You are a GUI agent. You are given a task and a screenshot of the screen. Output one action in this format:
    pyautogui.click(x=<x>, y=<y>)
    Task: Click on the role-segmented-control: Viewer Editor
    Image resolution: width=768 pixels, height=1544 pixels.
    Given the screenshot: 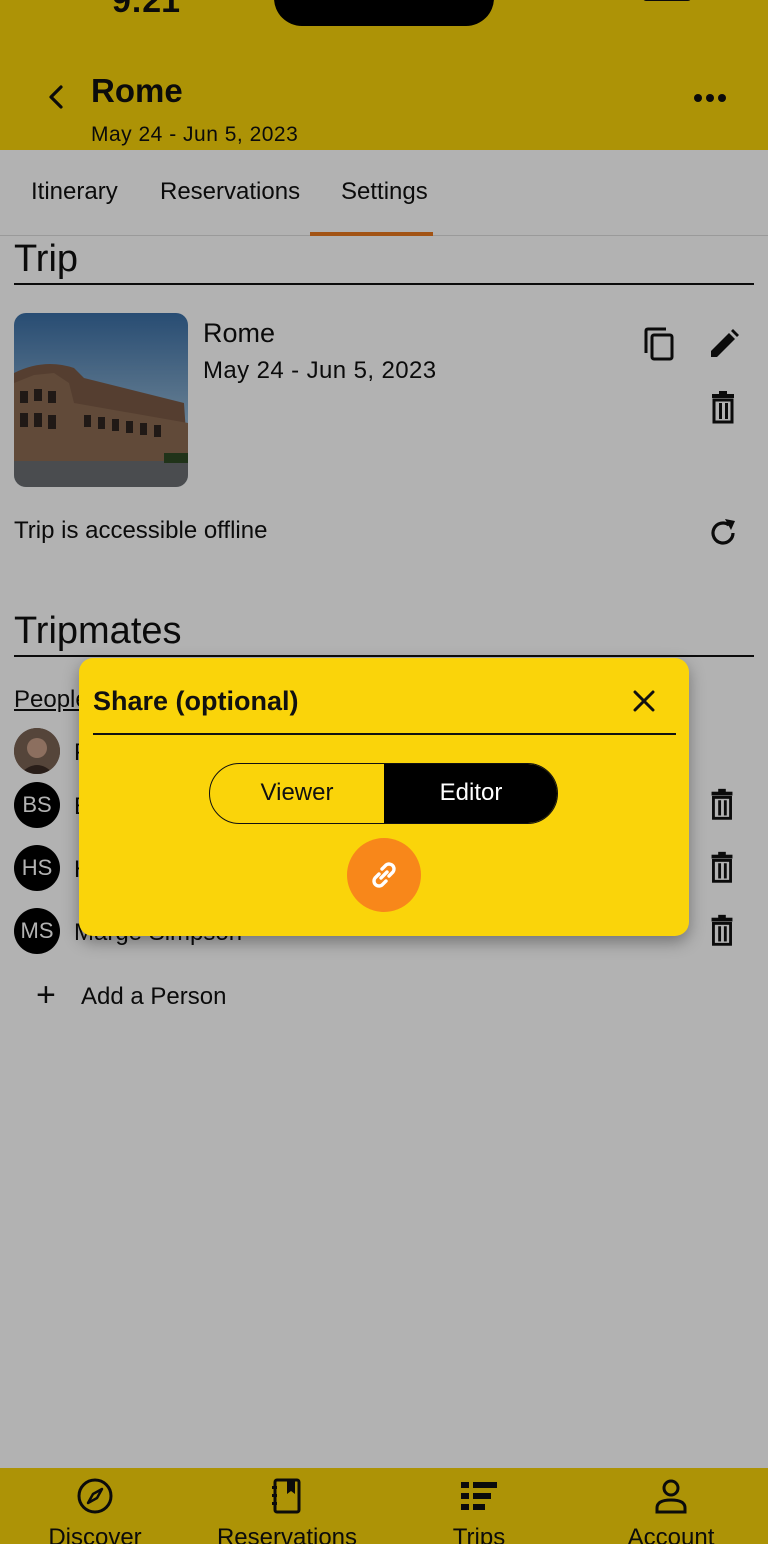 What is the action you would take?
    pyautogui.click(x=383, y=793)
    